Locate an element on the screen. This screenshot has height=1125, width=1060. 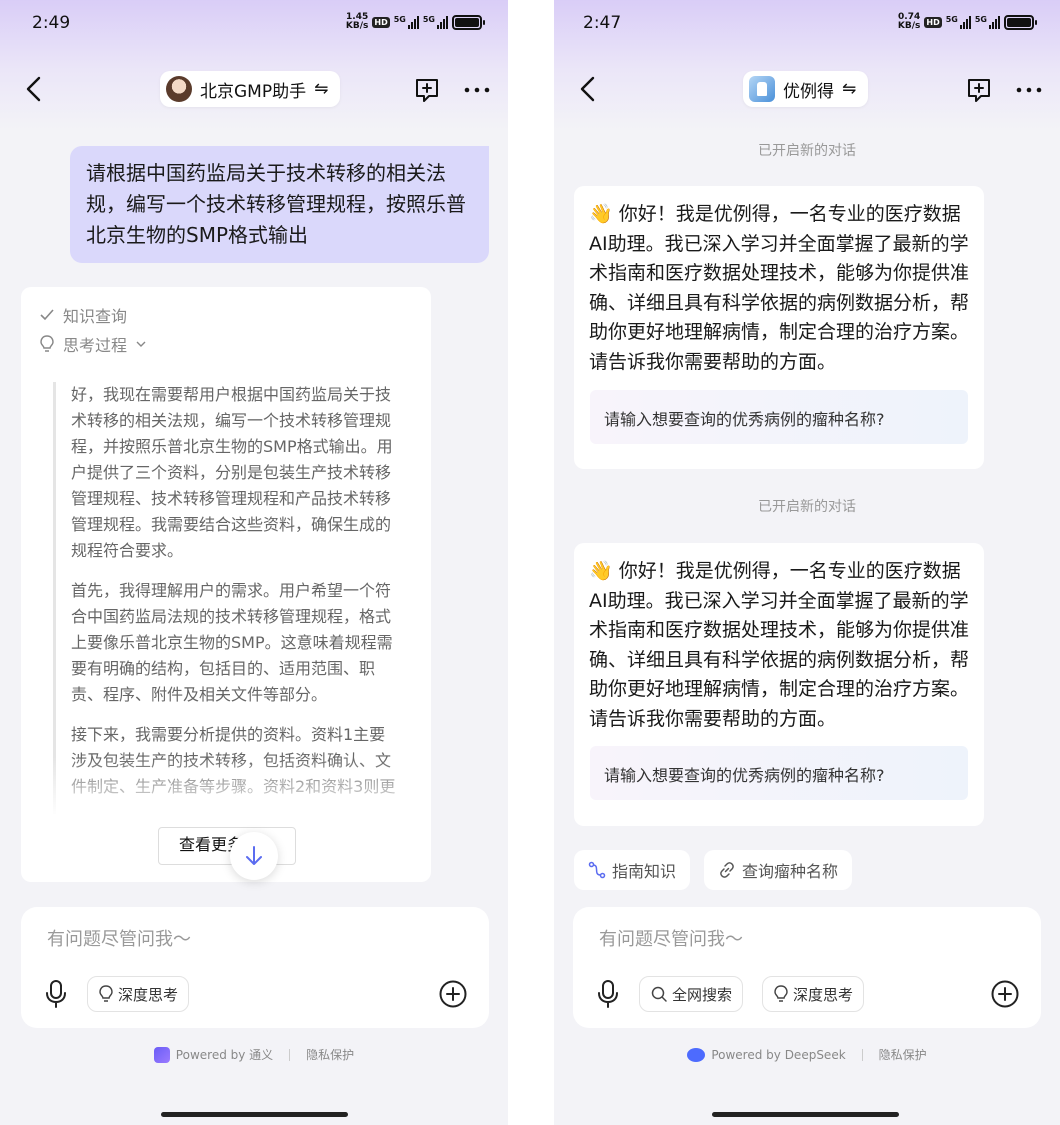
status-time: 2:47 is located at coordinates (602, 23).